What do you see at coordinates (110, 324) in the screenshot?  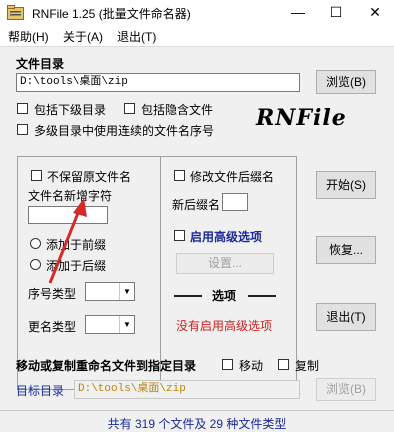 I see `rename-type-select: ▼` at bounding box center [110, 324].